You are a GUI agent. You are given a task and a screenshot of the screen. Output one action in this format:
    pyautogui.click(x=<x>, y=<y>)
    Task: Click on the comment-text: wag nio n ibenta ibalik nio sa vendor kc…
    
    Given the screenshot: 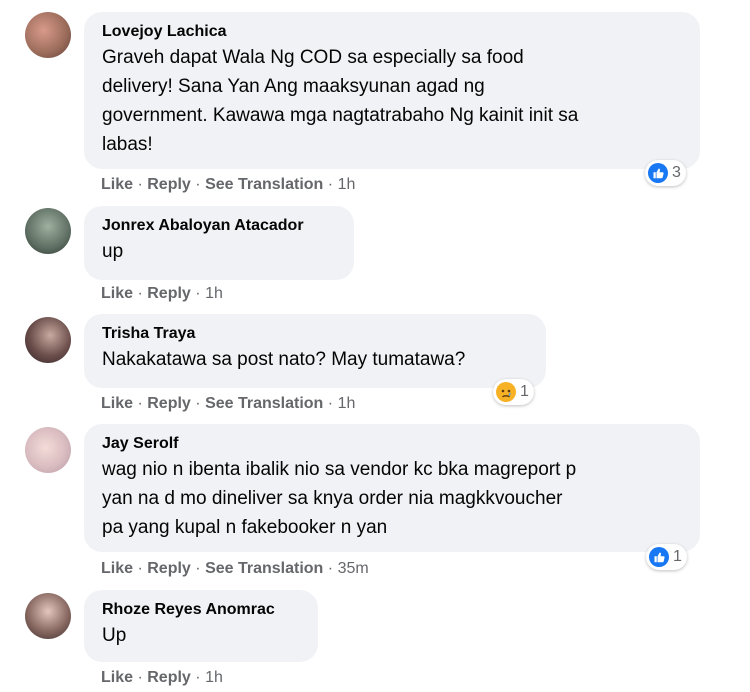 What is the action you would take?
    pyautogui.click(x=339, y=498)
    